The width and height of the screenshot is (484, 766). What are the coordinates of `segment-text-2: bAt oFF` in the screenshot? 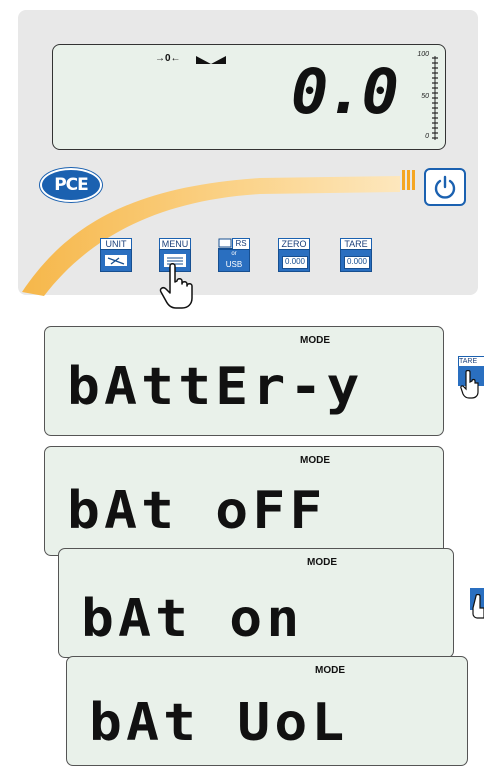 It's located at (197, 511).